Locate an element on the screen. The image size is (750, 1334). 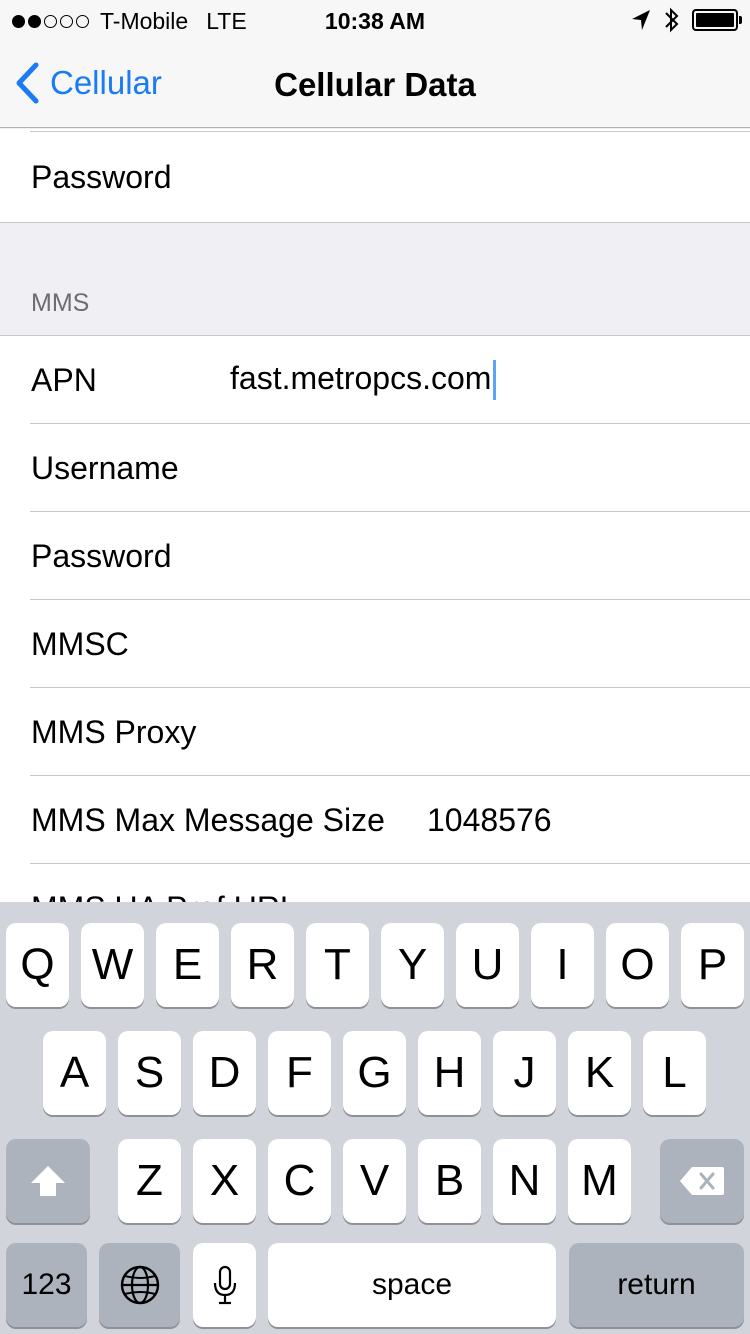
key-n: N is located at coordinates (524, 1181).